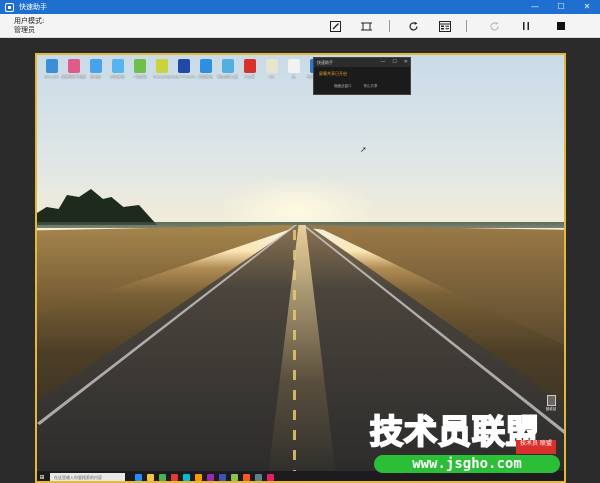 This screenshot has height=483, width=600. What do you see at coordinates (551, 400) in the screenshot?
I see `recycle-bin-icon` at bounding box center [551, 400].